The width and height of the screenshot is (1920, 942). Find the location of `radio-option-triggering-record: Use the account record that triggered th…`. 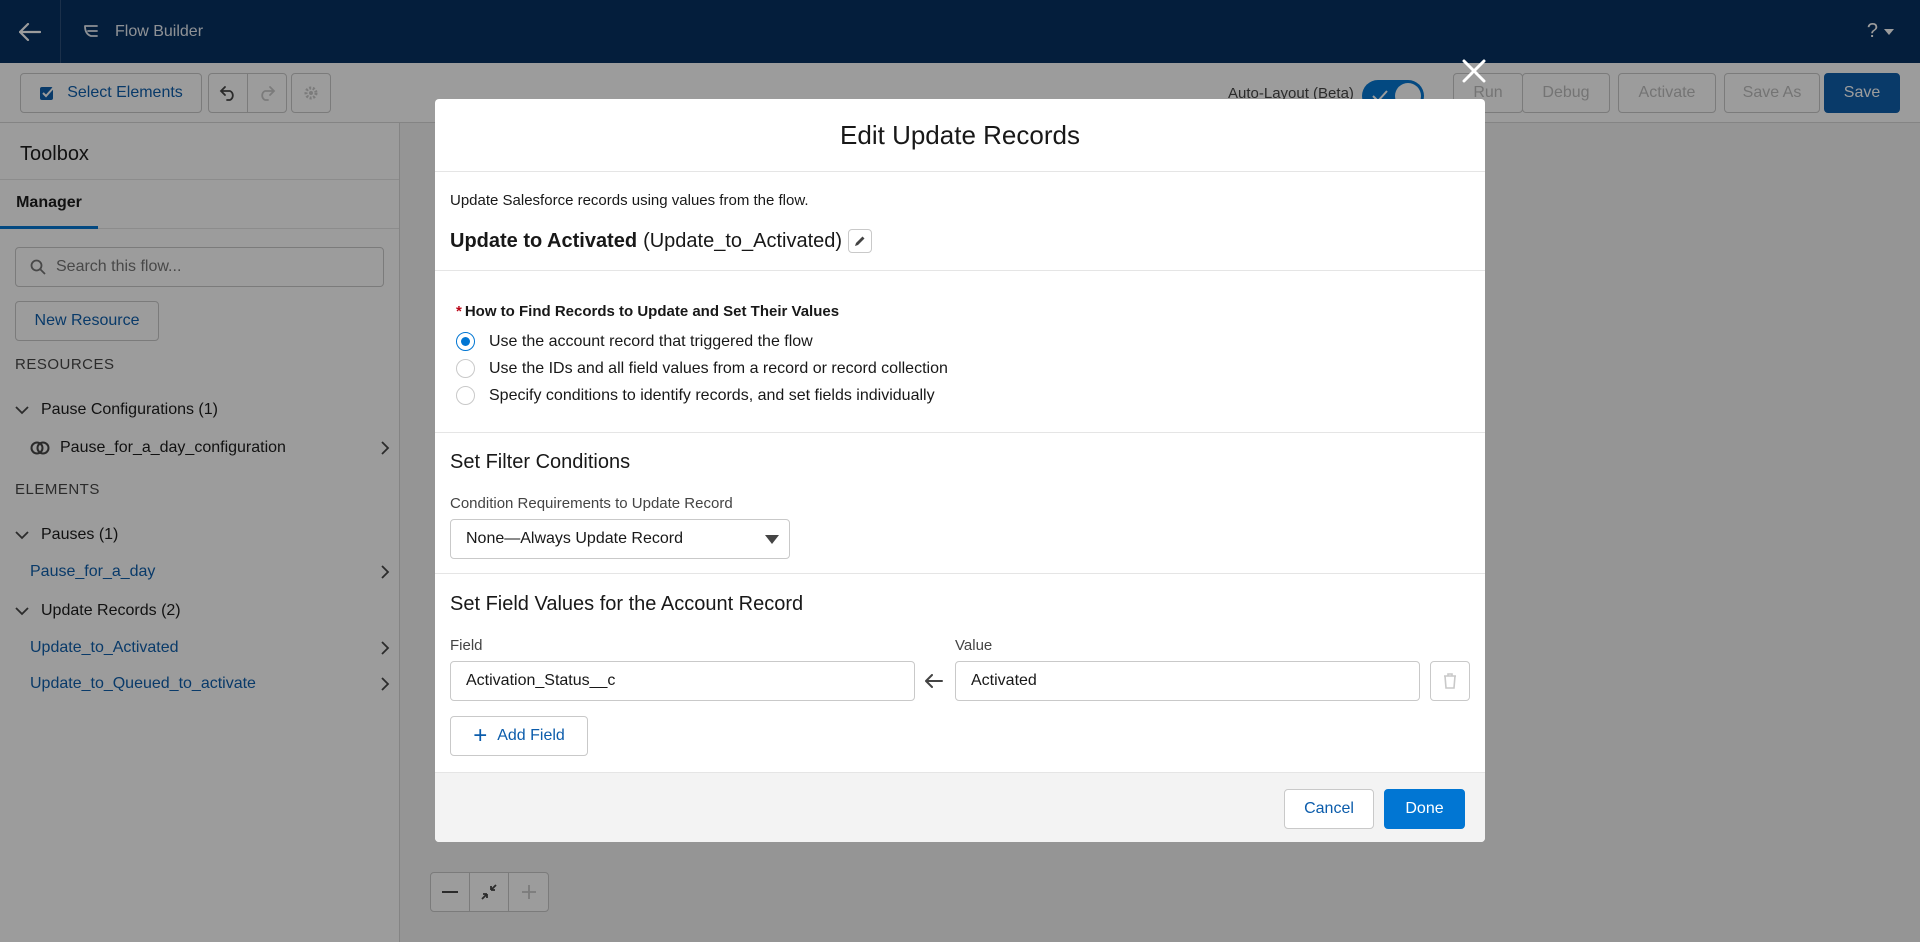

radio-option-triggering-record: Use the account record that triggered th… is located at coordinates (634, 341).